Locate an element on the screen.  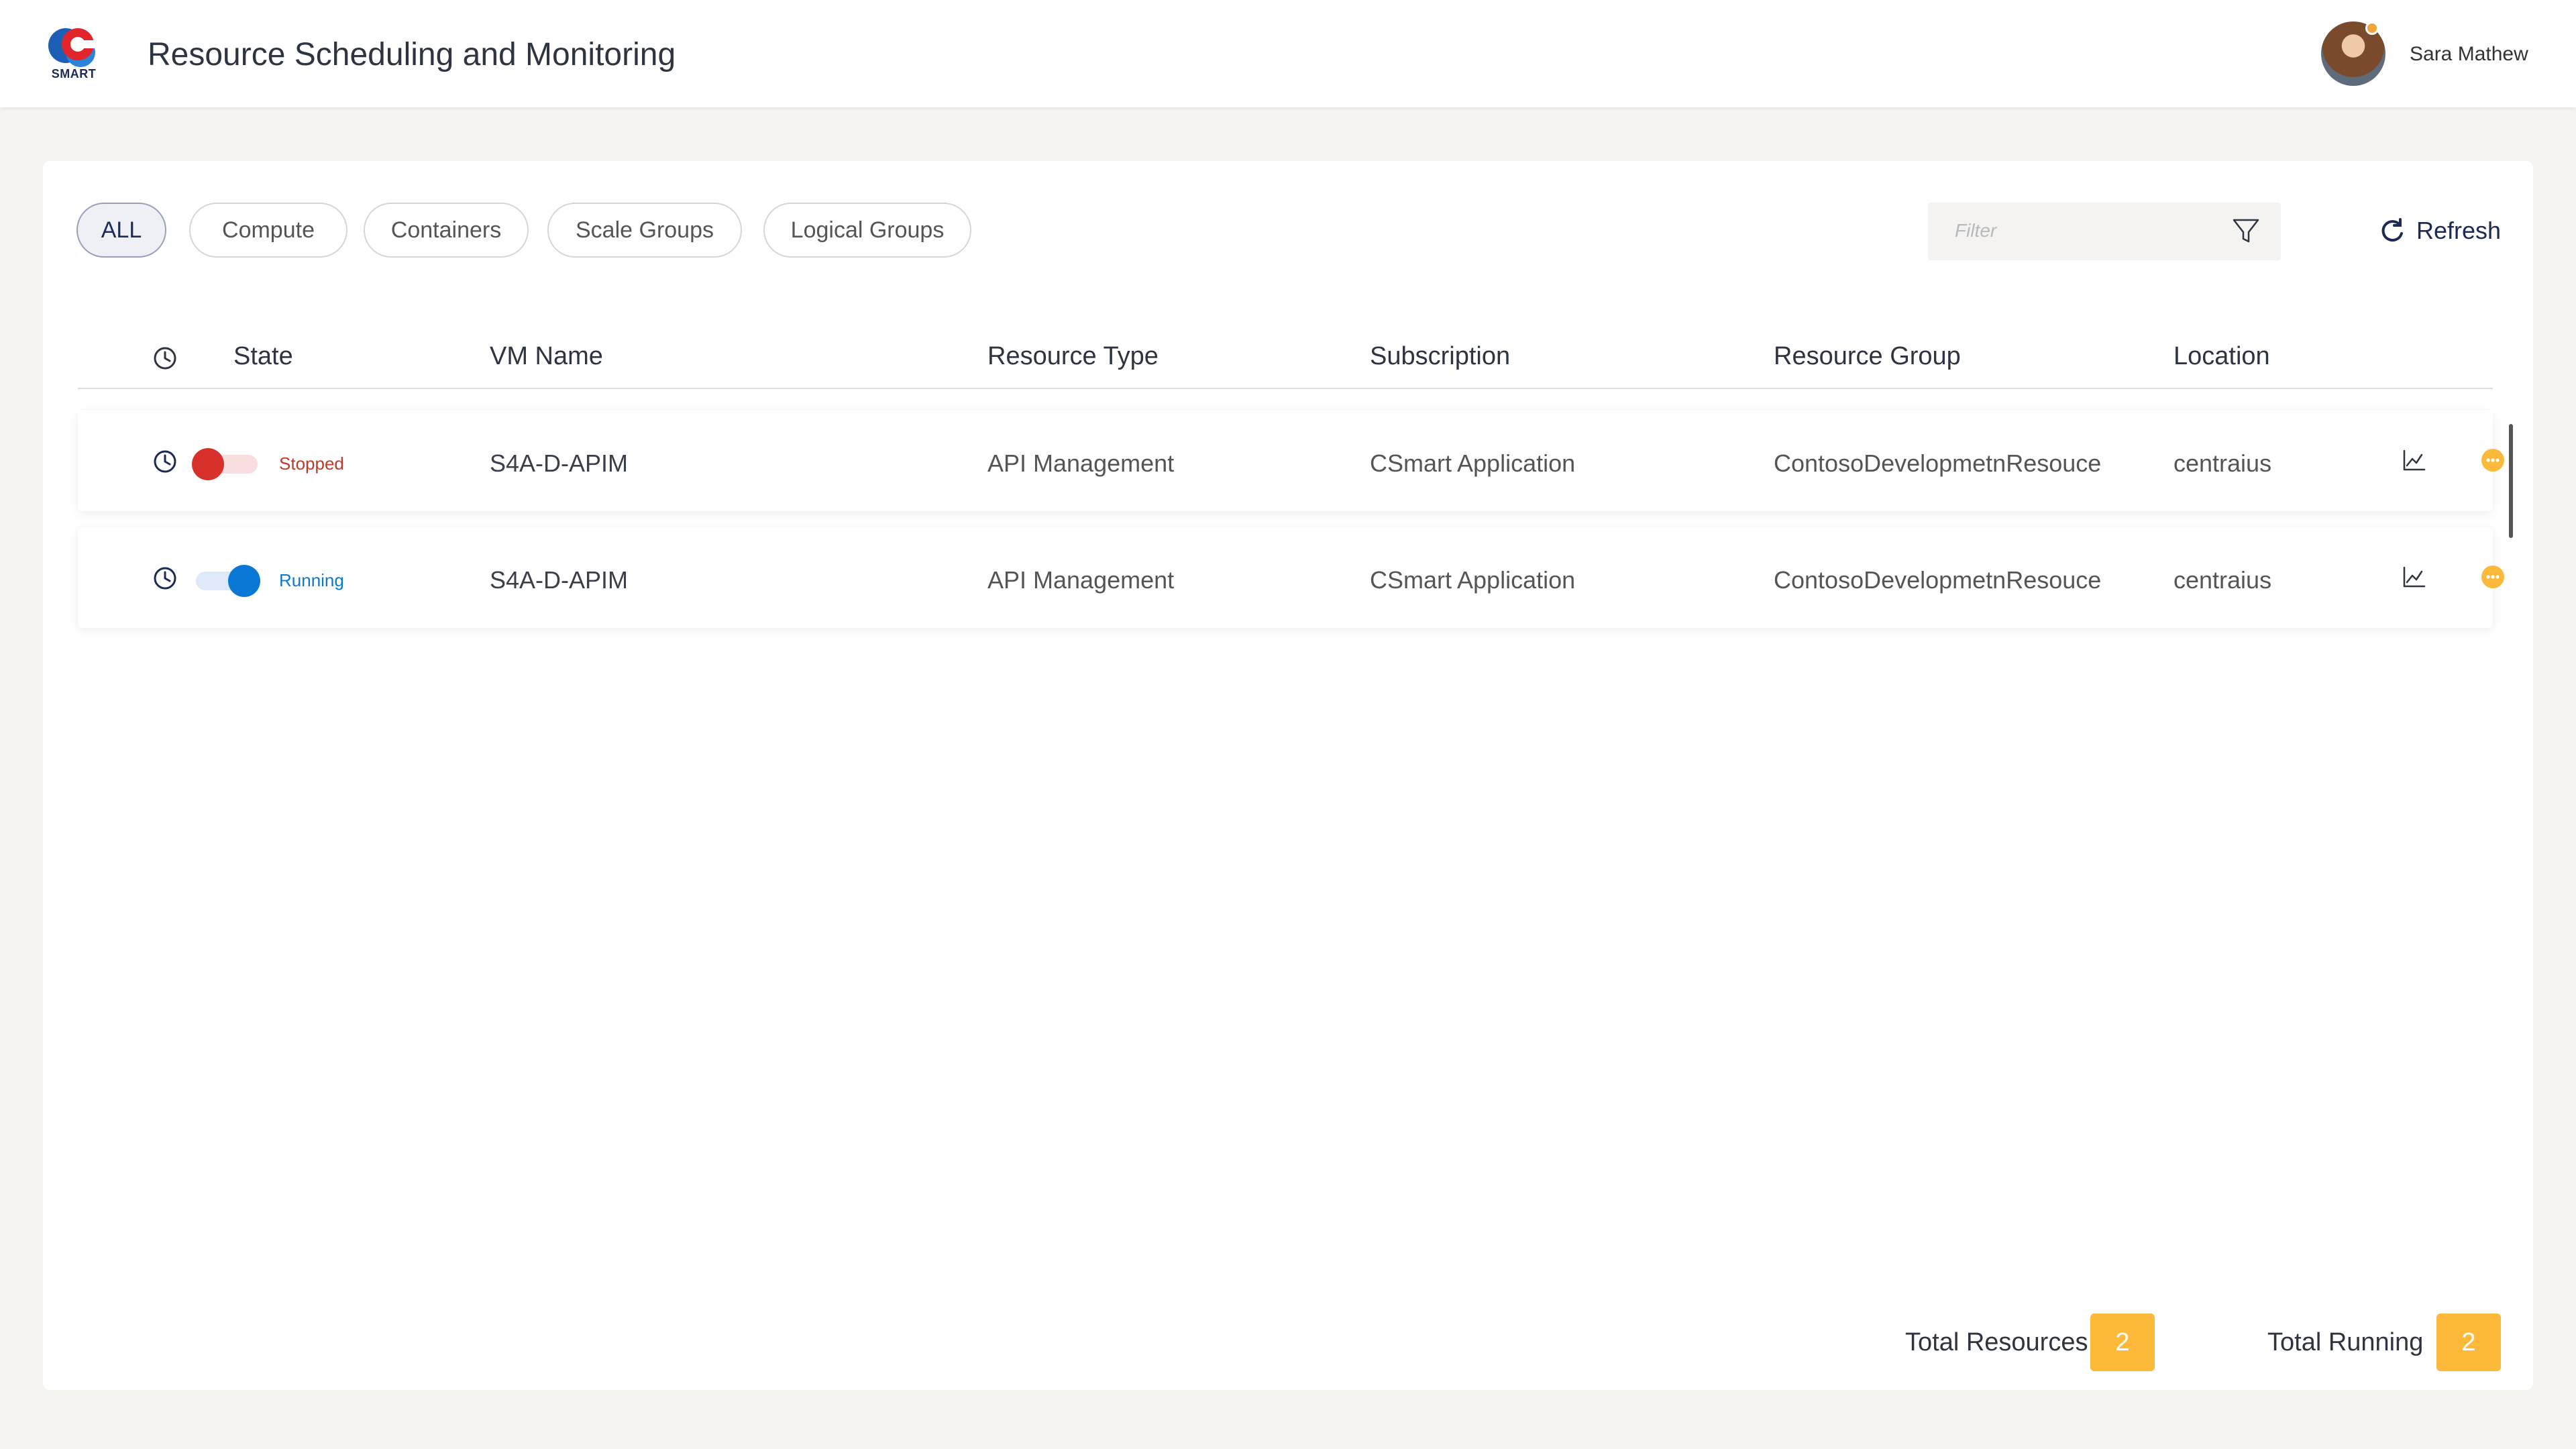
refresh-icon is located at coordinates (2392, 230).